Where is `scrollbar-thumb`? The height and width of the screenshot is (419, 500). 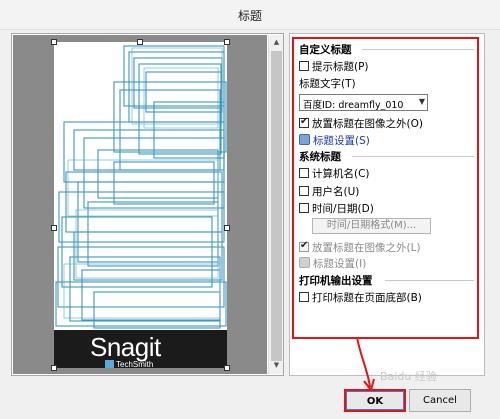
scrollbar-thumb is located at coordinates (276, 206).